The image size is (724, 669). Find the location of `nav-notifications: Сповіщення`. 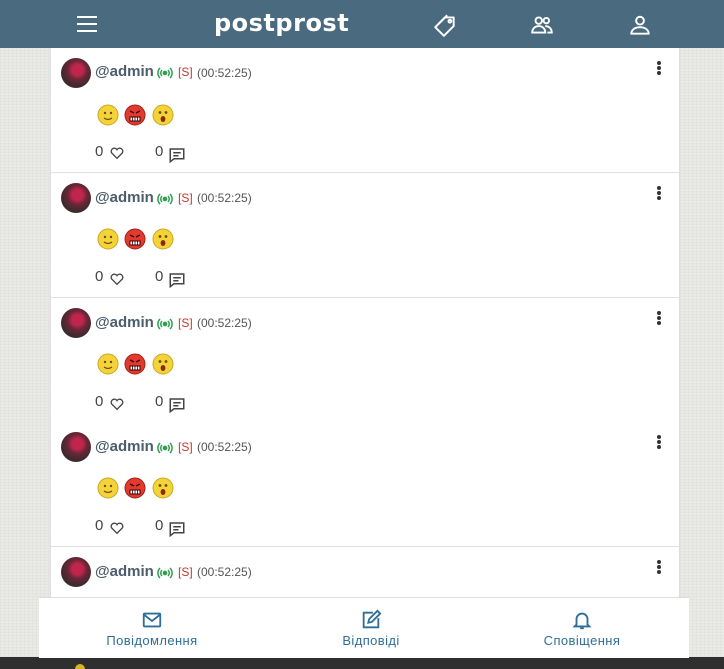

nav-notifications: Сповіщення is located at coordinates (582, 628).